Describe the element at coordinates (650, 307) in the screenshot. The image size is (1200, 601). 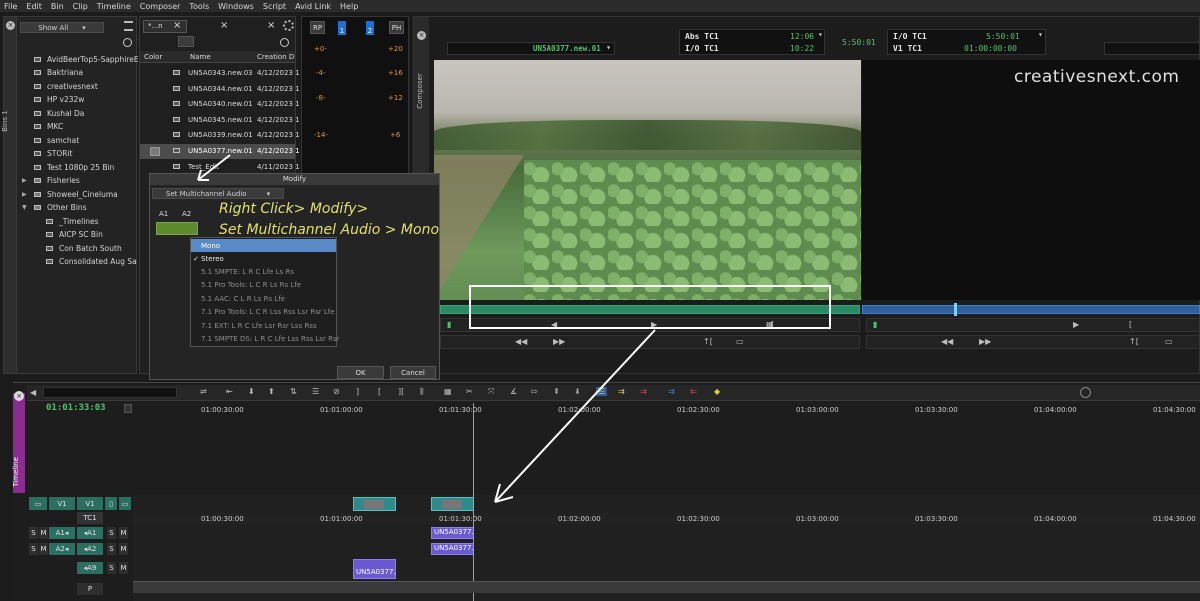
I see `highlight-box` at that location.